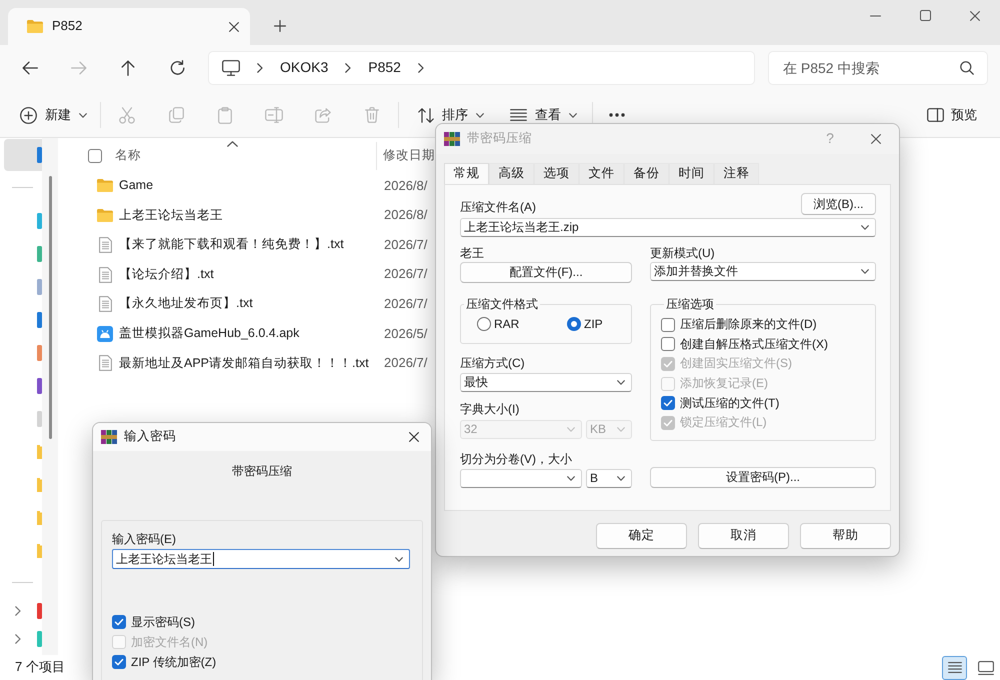 The height and width of the screenshot is (680, 1000). Describe the element at coordinates (166, 274) in the screenshot. I see `file-name: 【论坛介绍】.txt` at that location.